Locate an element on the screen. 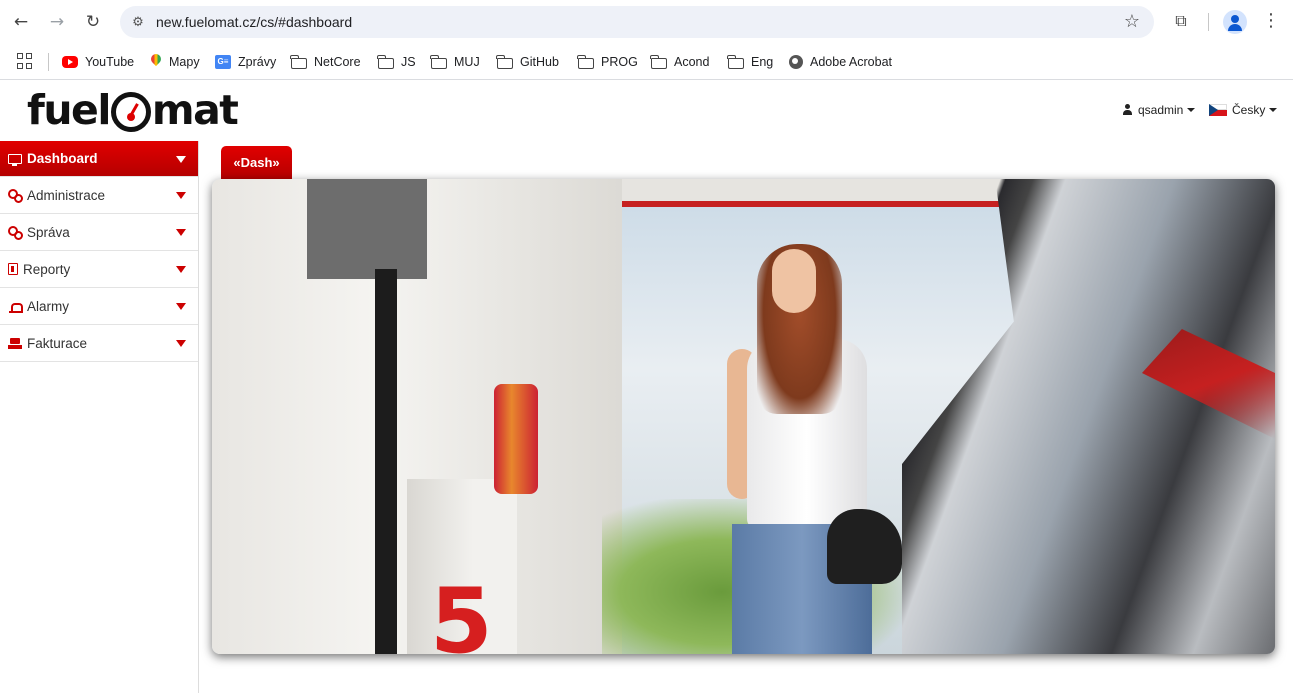 This screenshot has width=1293, height=693. sidebar-item-alarmy: Alarmy is located at coordinates (99, 306).